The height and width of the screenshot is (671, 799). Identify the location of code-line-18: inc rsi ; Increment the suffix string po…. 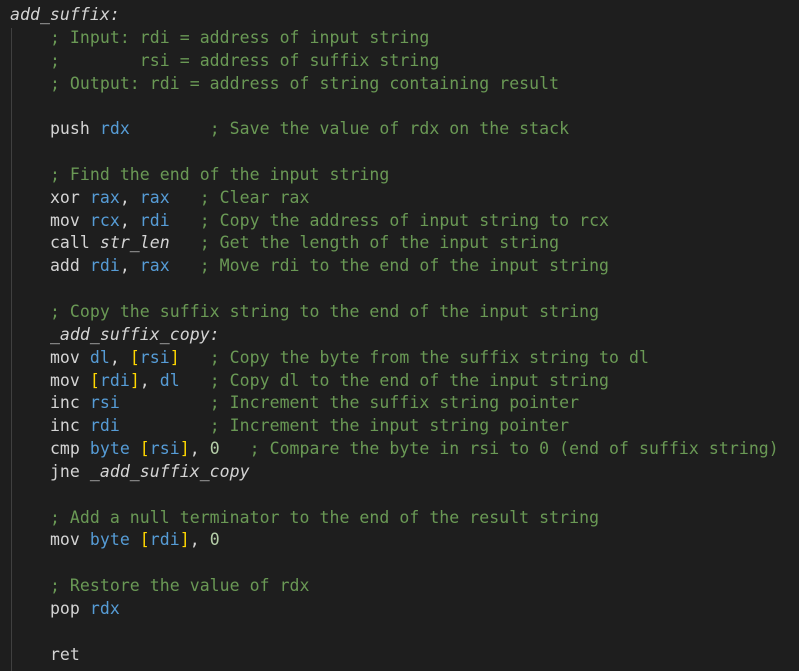
(394, 403).